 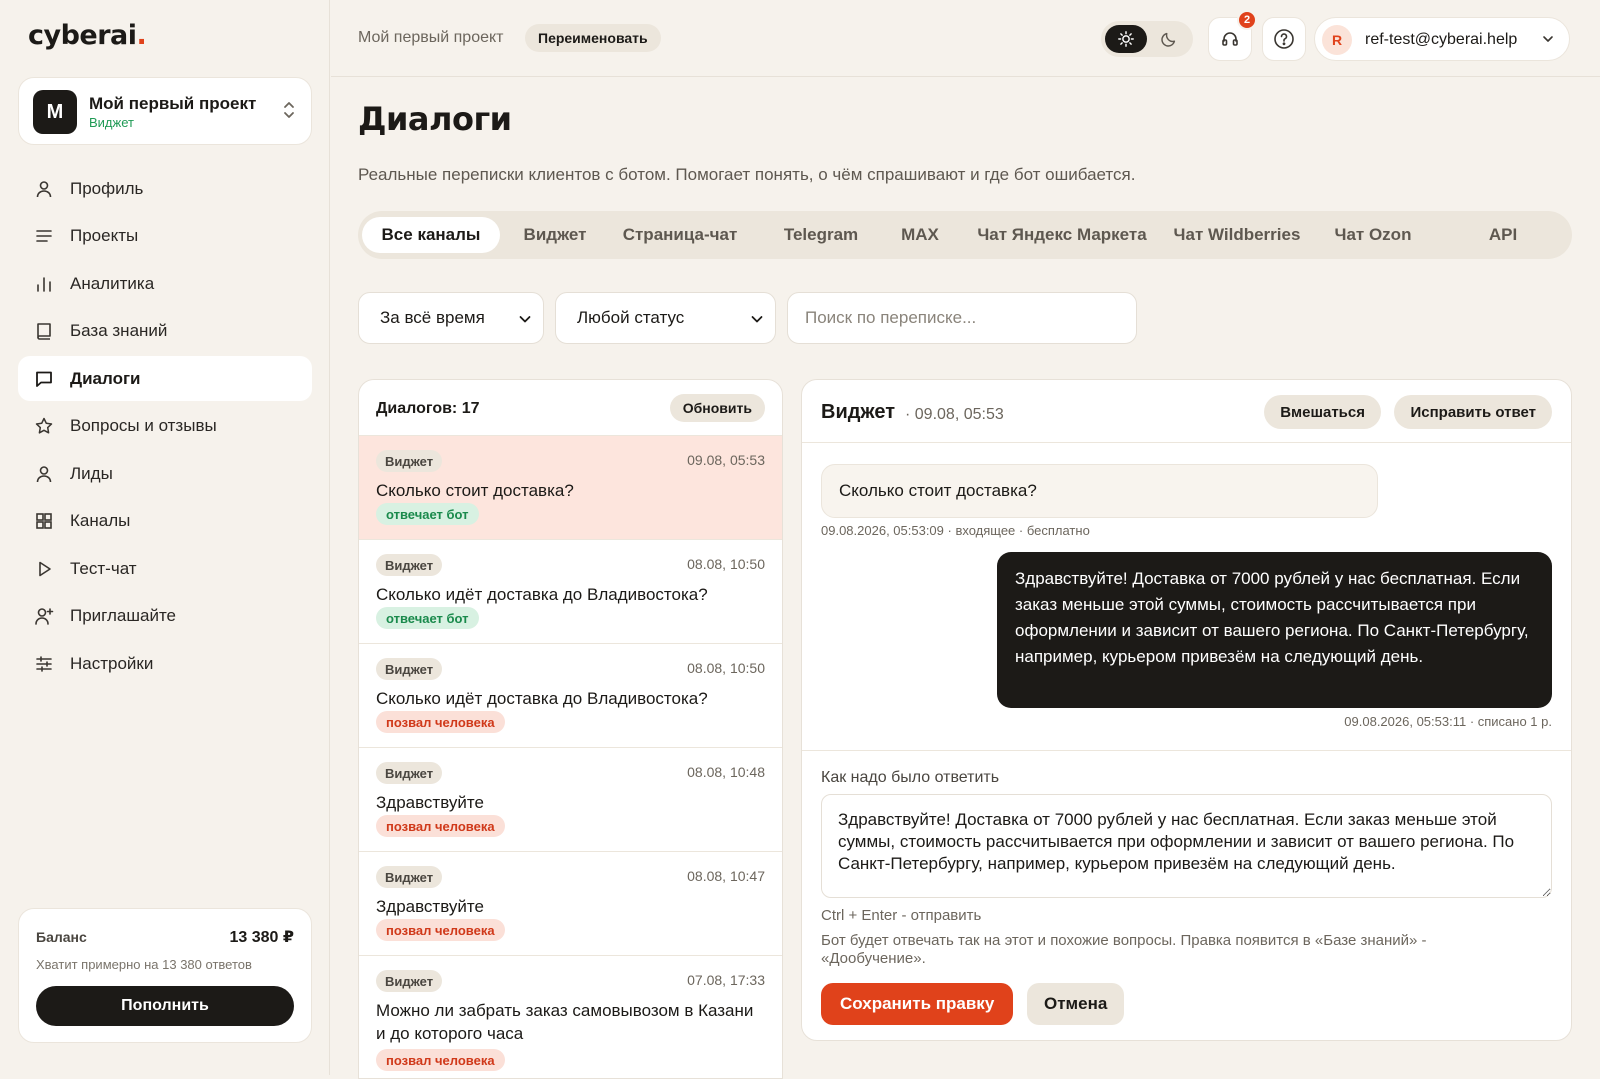 I want to click on dialog-question: Здравствуйте, so click(x=430, y=802).